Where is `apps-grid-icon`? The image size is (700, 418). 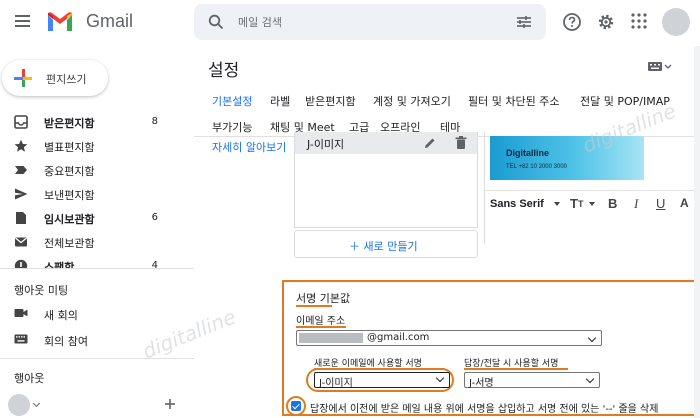 apps-grid-icon is located at coordinates (639, 21).